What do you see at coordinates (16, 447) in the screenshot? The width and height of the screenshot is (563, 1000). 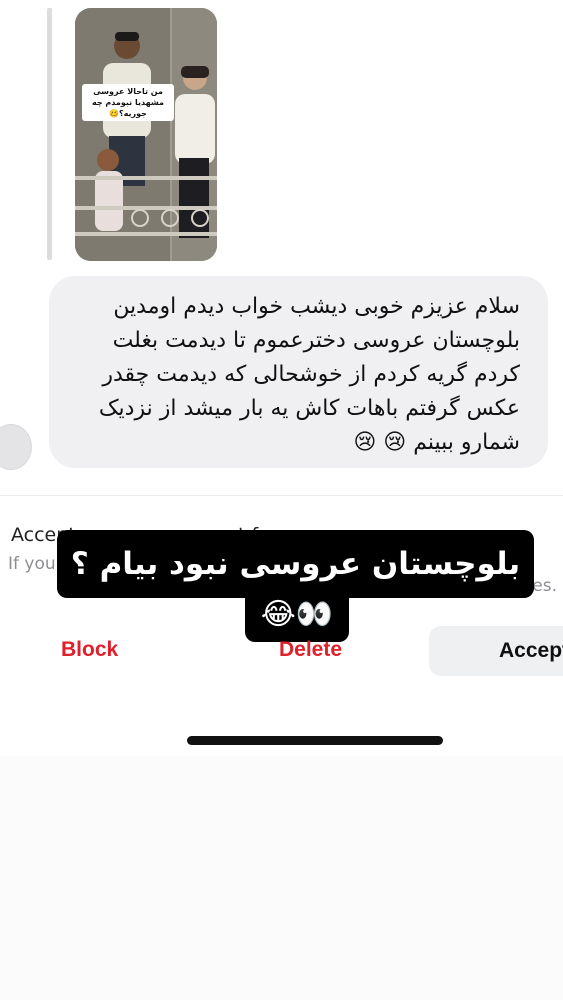 I see `sender-avatar` at bounding box center [16, 447].